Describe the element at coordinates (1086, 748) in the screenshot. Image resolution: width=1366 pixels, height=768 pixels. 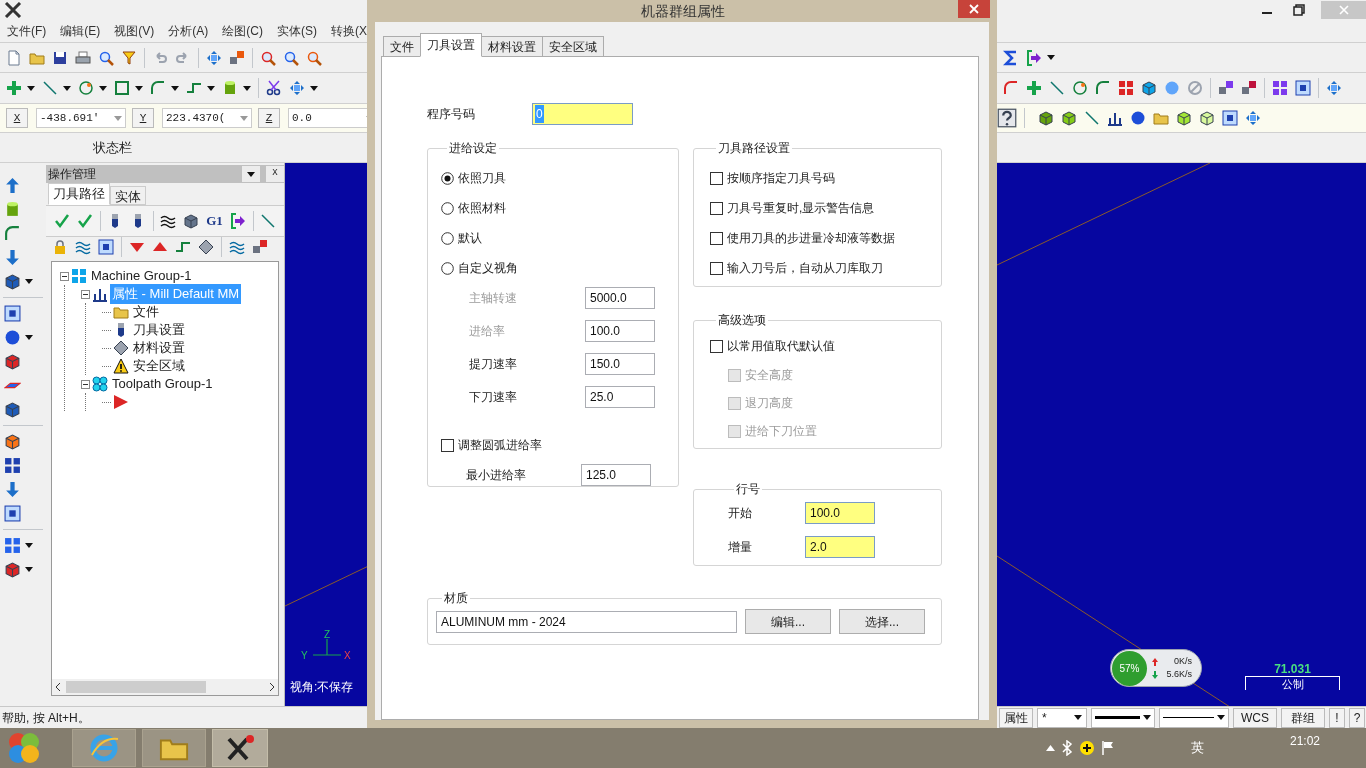
I see `plus-circle-icon` at that location.